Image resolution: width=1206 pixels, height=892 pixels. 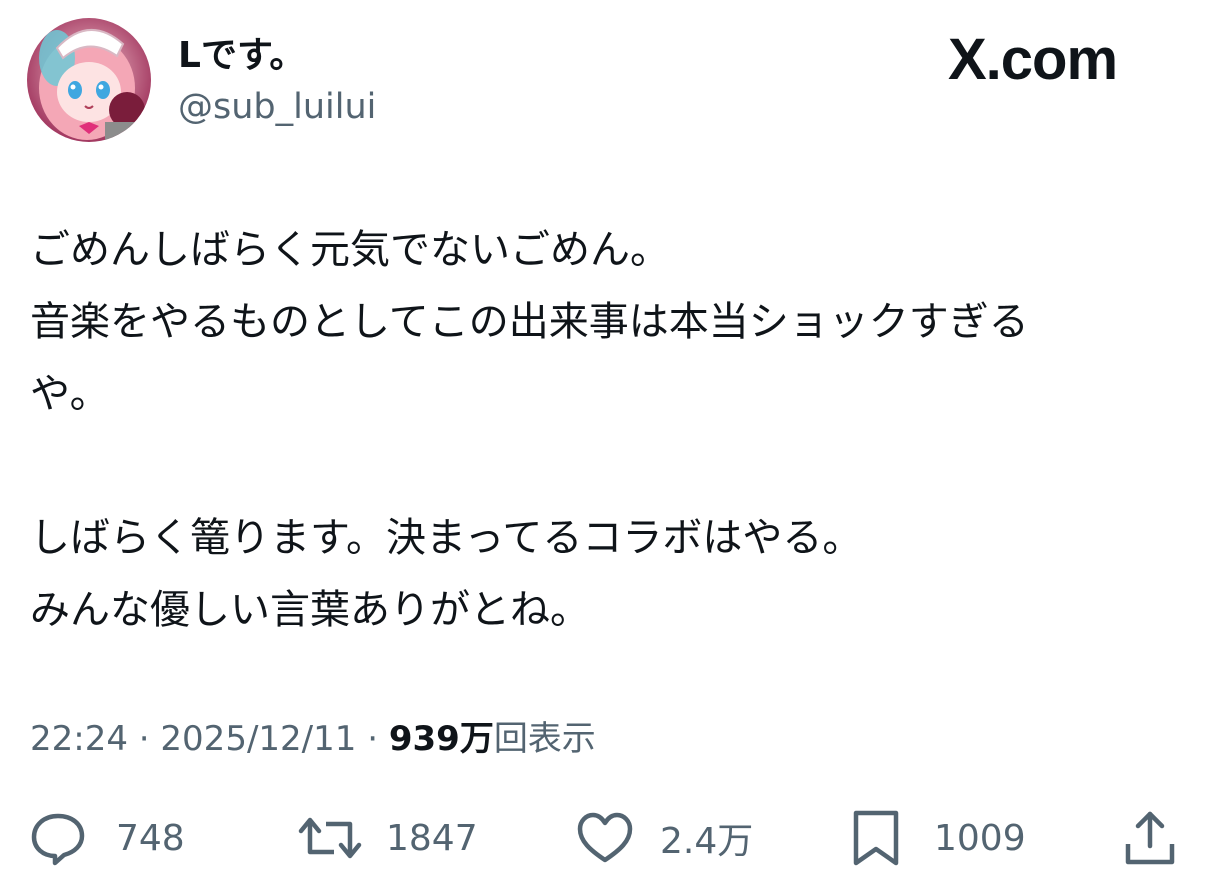 I want to click on avatar, so click(x=89, y=80).